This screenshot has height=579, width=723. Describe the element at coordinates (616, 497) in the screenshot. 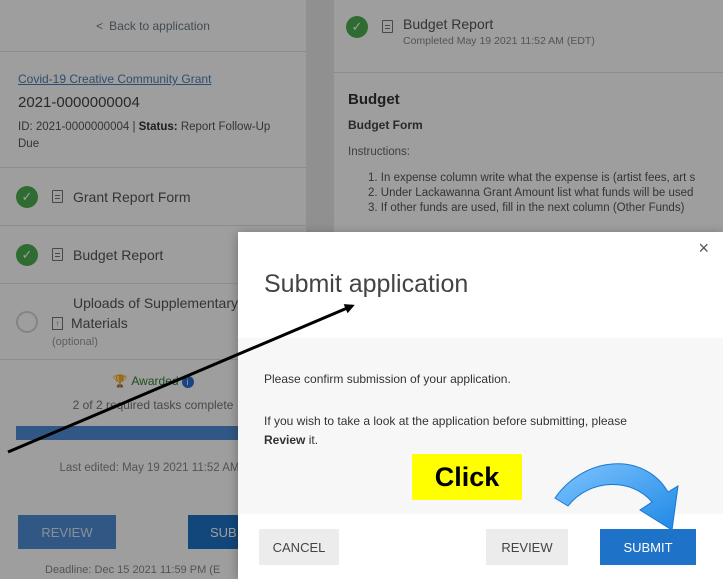

I see `curved-arrow-icon` at that location.